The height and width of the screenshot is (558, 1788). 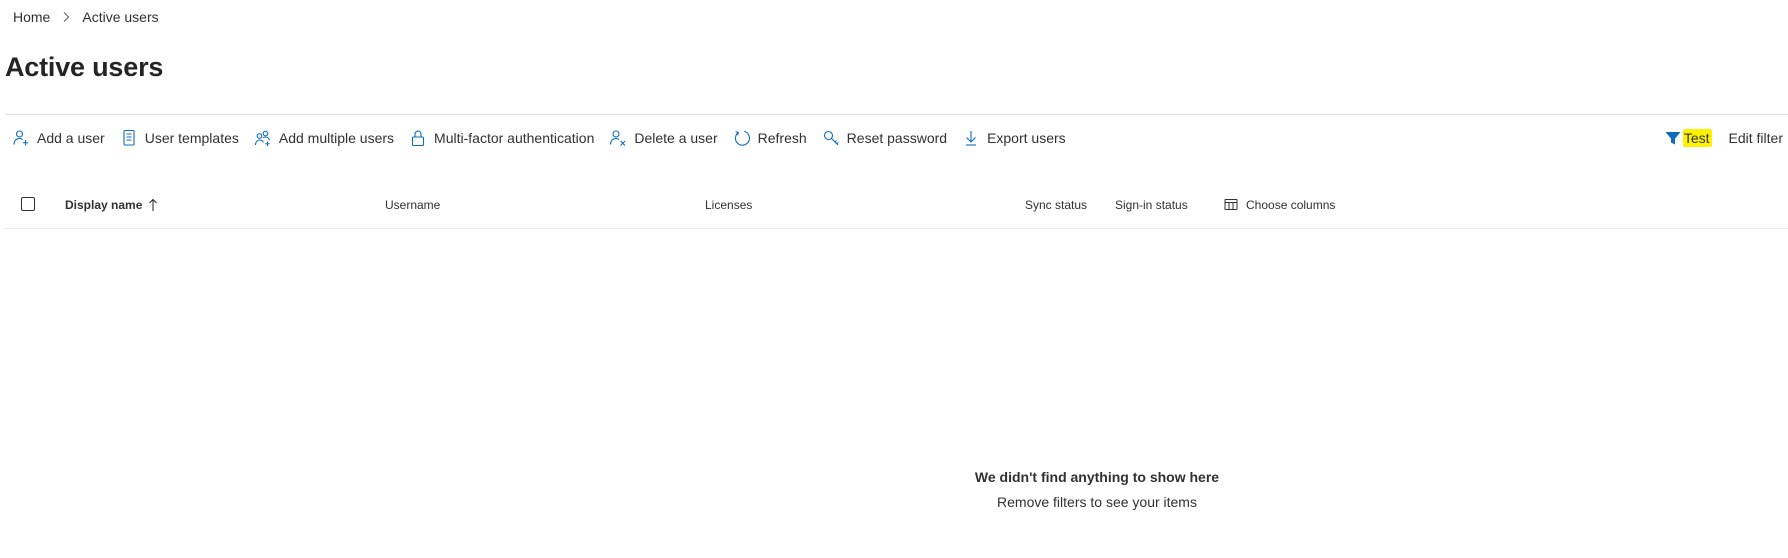 I want to click on column-header-licenses: Licenses, so click(x=728, y=205).